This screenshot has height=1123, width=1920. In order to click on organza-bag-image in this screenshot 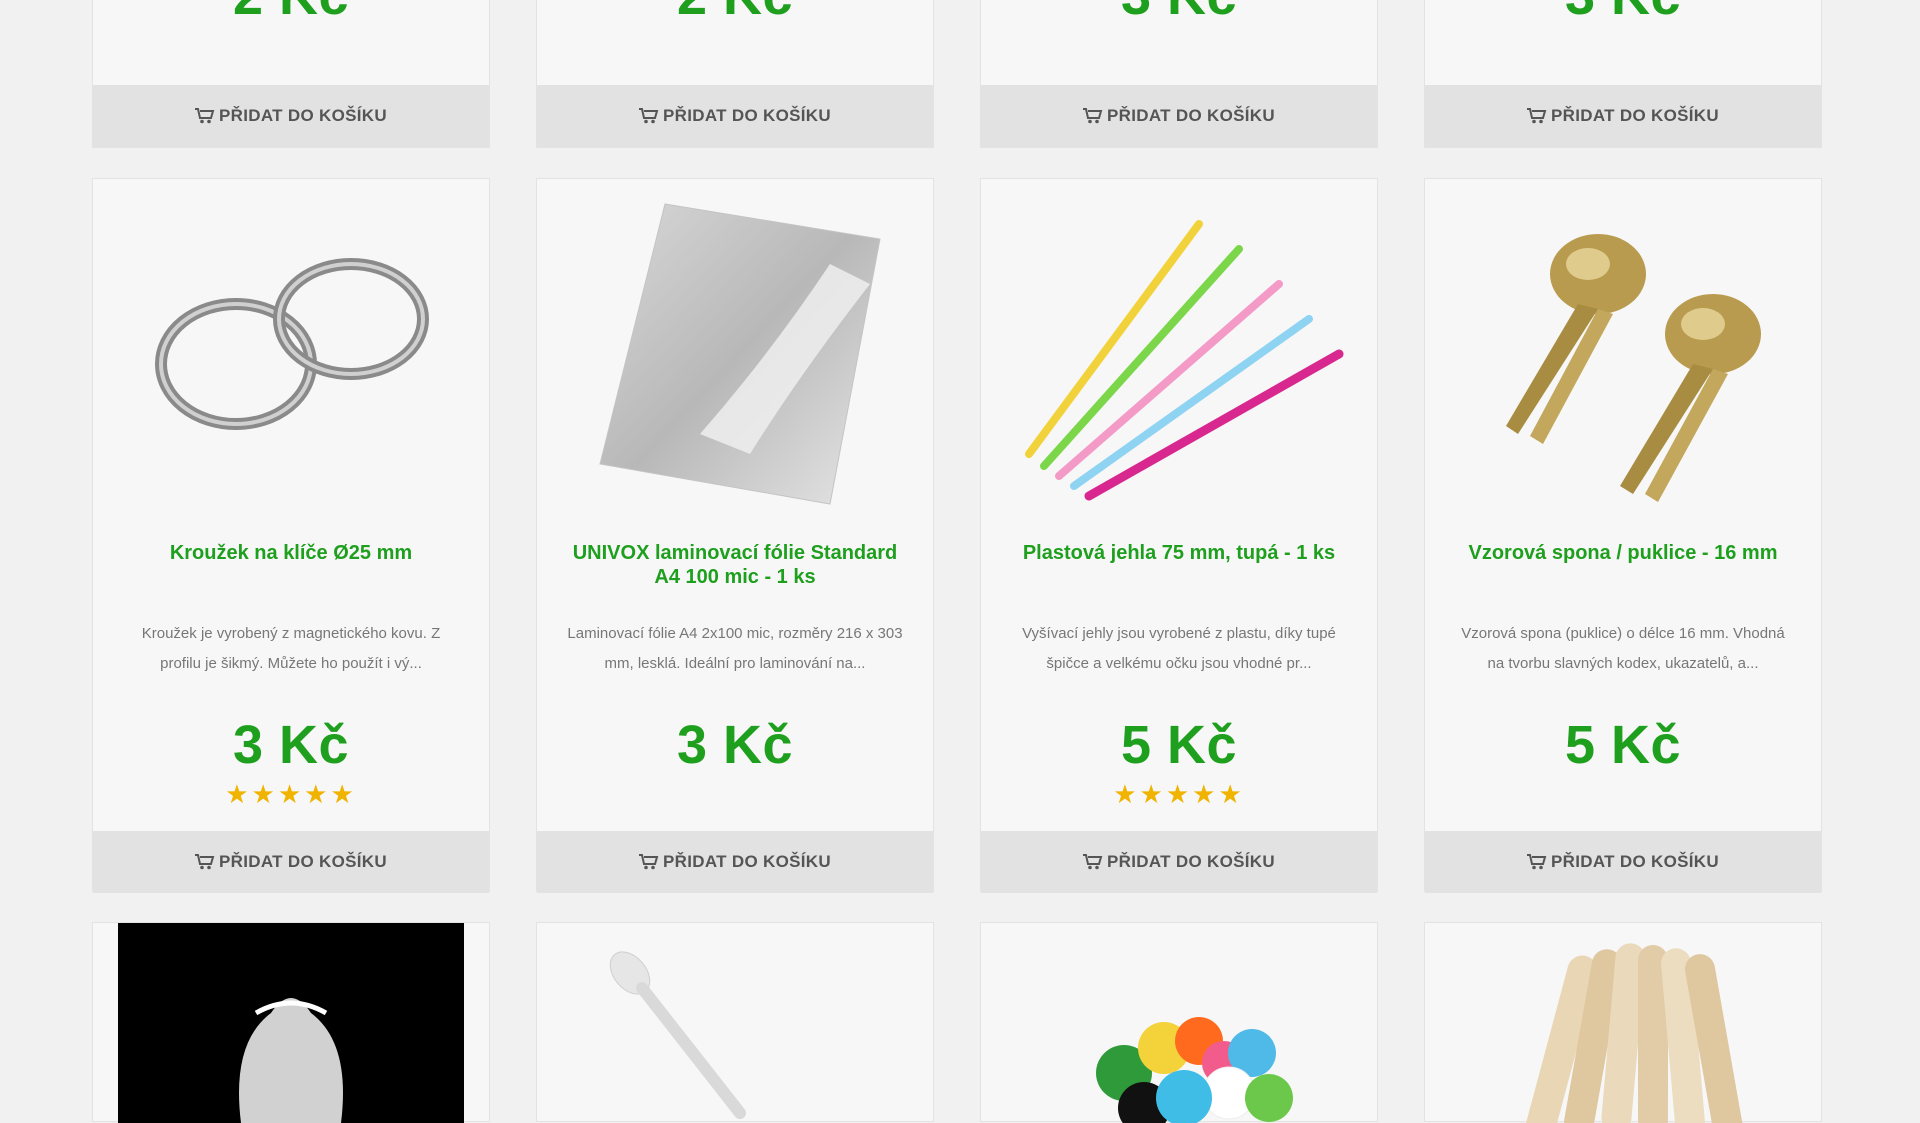, I will do `click(291, 1023)`.